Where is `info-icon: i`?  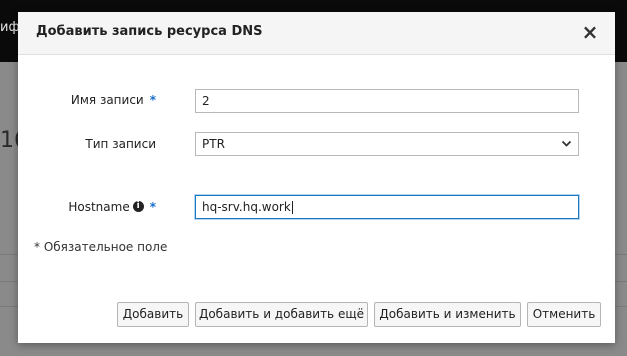
info-icon: i is located at coordinates (138, 206).